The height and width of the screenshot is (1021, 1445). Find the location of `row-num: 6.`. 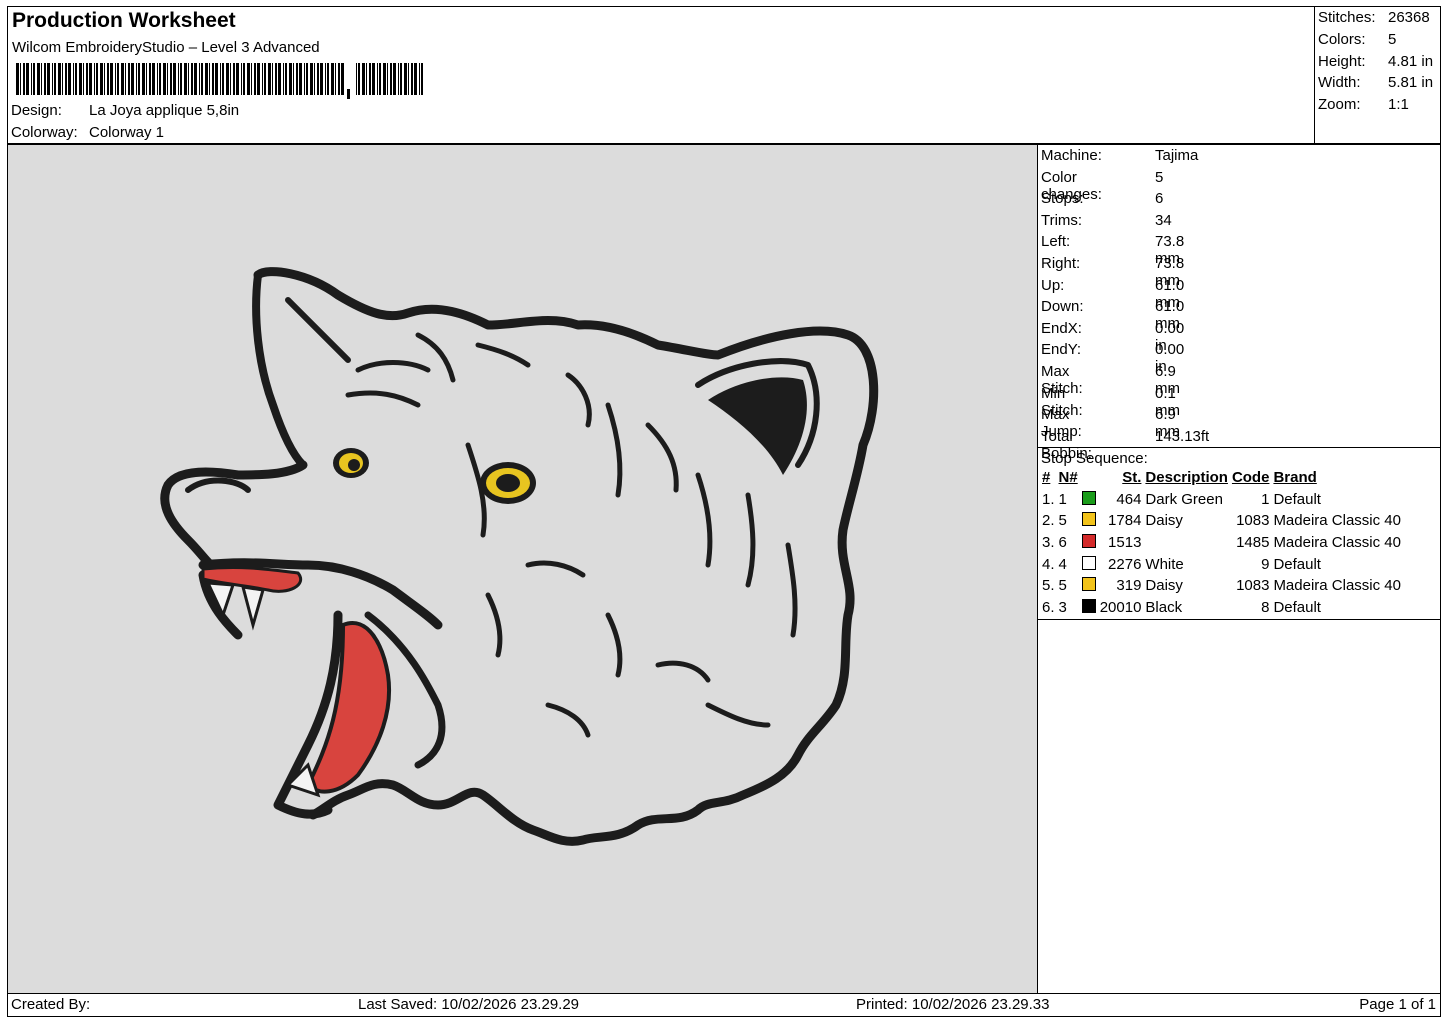

row-num: 6. is located at coordinates (1048, 607).